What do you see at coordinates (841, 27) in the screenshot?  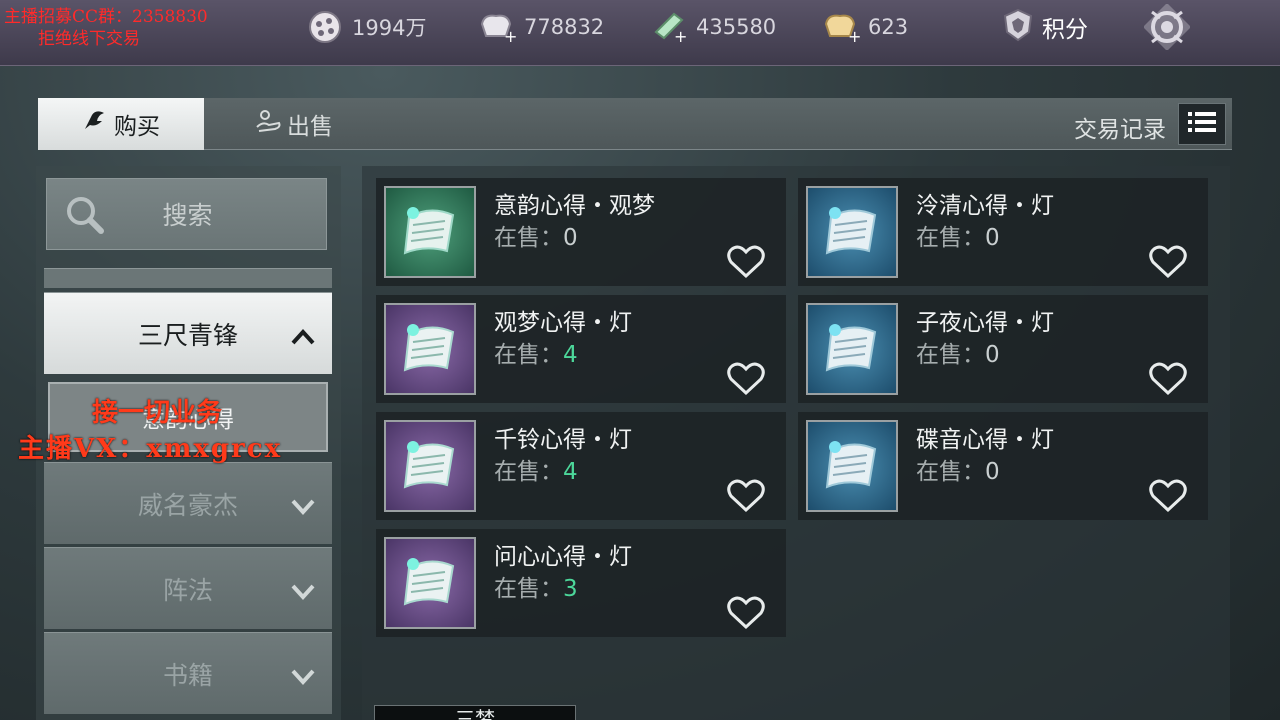 I see `gold-ingot-add-icon: +` at bounding box center [841, 27].